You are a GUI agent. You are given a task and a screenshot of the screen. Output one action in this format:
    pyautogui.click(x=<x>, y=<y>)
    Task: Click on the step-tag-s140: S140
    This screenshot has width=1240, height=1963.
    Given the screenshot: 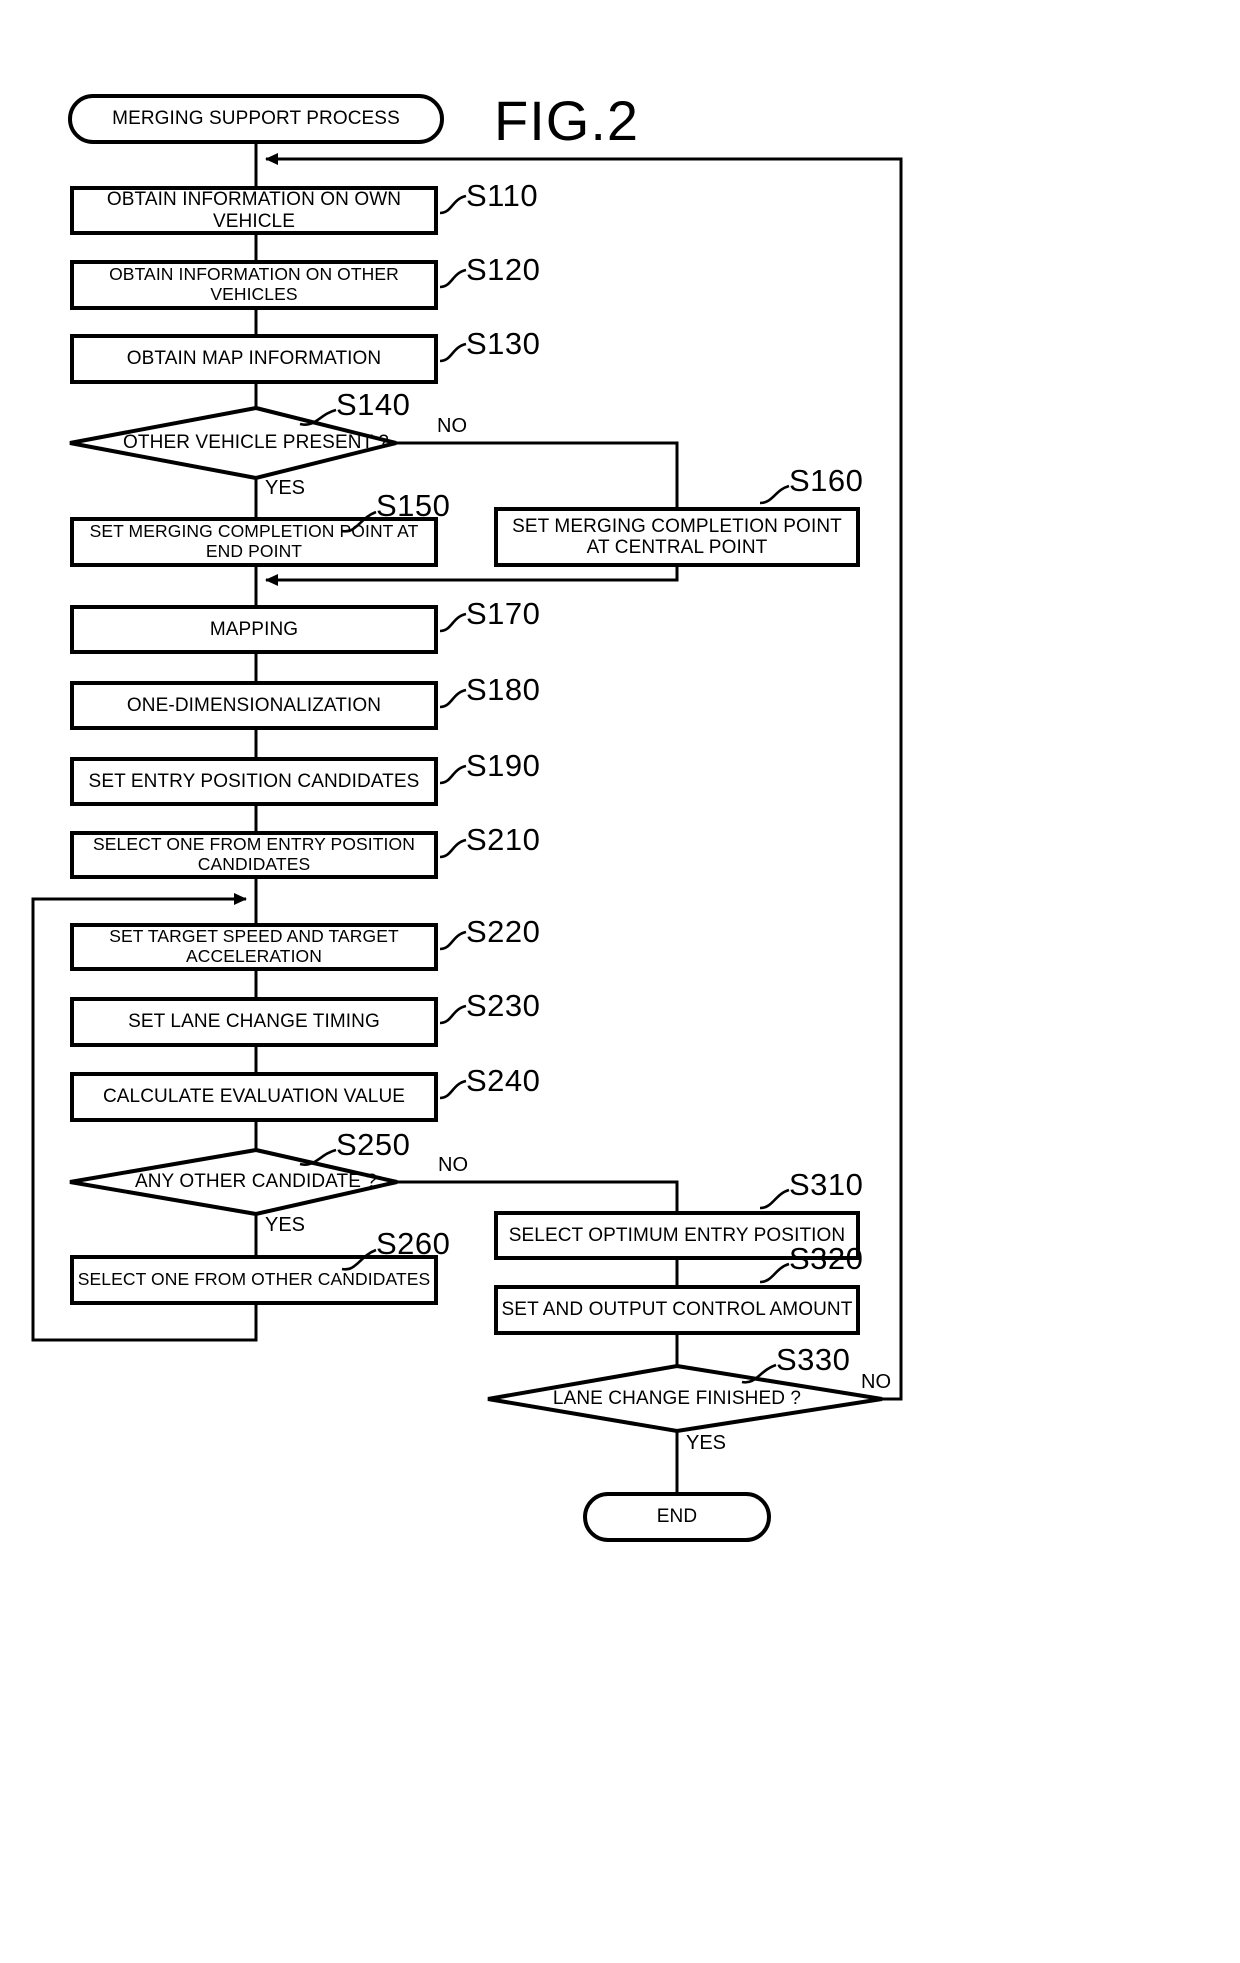 What is the action you would take?
    pyautogui.click(x=373, y=404)
    